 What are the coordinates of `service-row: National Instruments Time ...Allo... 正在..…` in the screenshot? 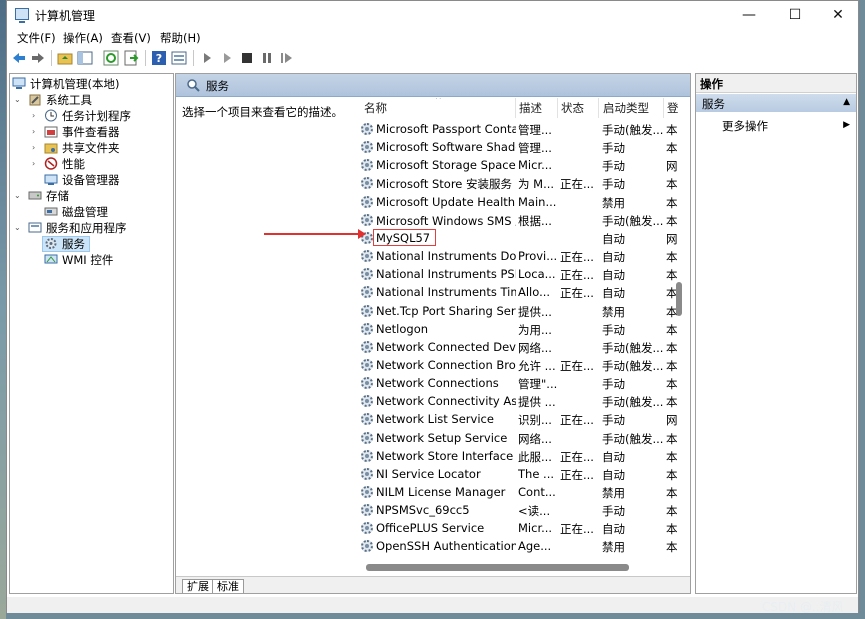 It's located at (518, 292).